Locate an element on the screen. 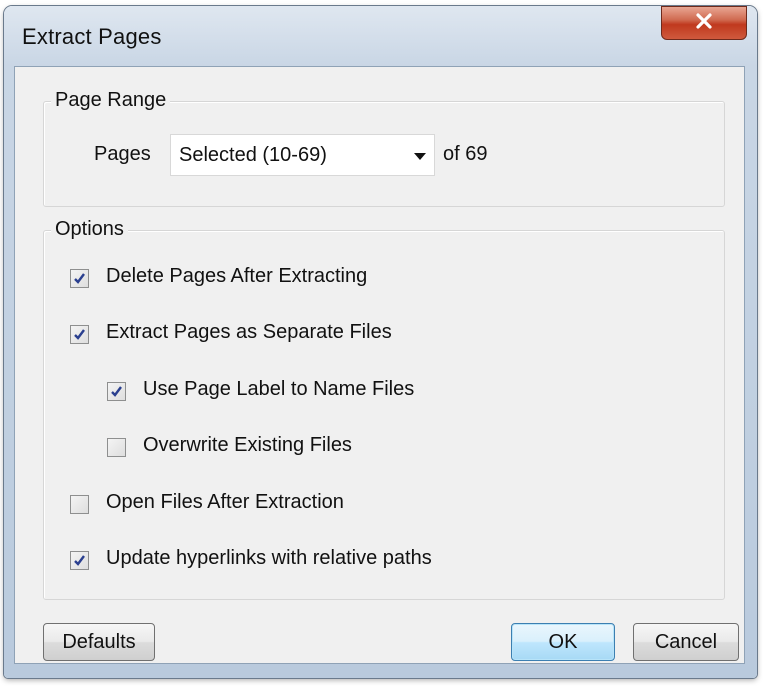 The height and width of the screenshot is (686, 763). title-bar: Extract Pages is located at coordinates (380, 36).